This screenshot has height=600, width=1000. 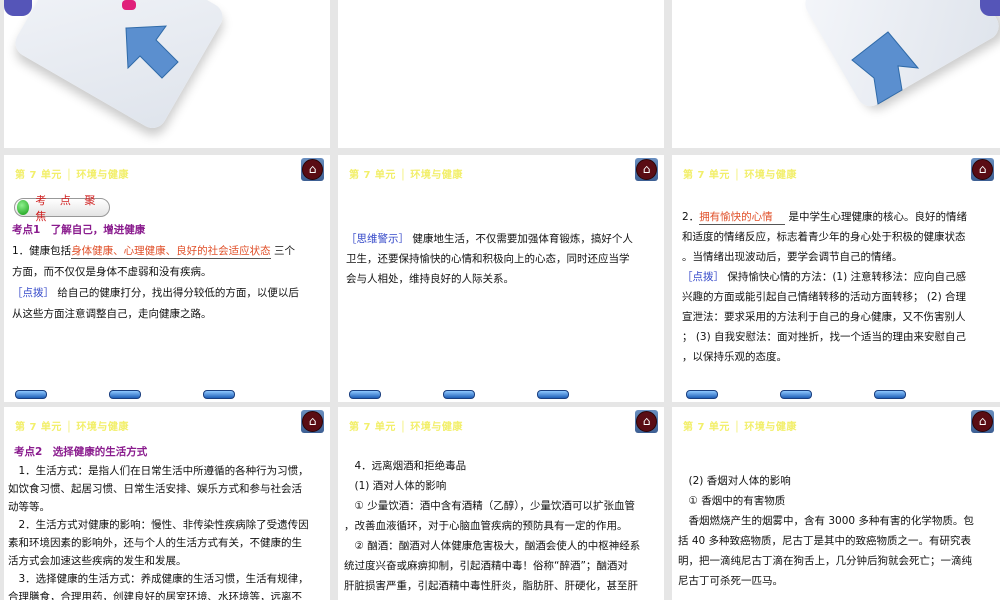 I want to click on text-line: (1) 酒对人体的影响, so click(x=395, y=486).